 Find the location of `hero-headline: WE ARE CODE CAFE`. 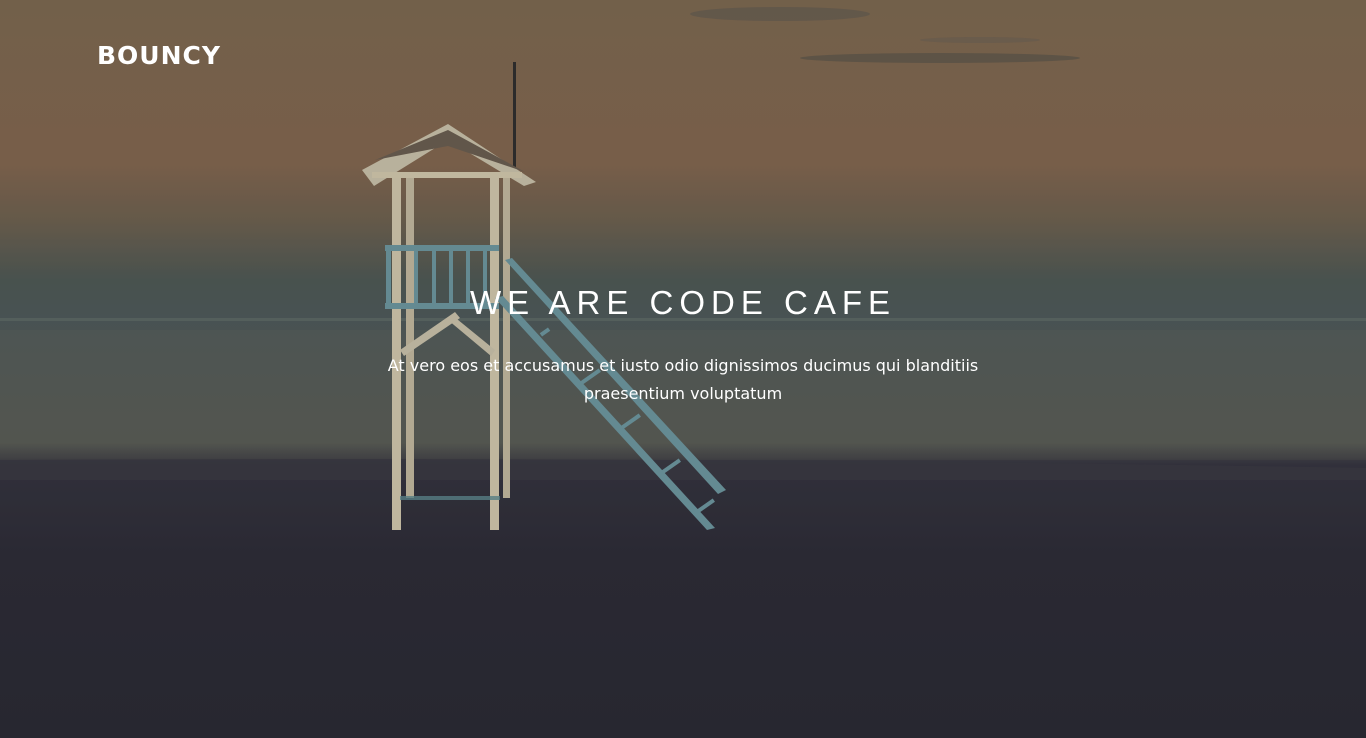

hero-headline: WE ARE CODE CAFE is located at coordinates (683, 302).